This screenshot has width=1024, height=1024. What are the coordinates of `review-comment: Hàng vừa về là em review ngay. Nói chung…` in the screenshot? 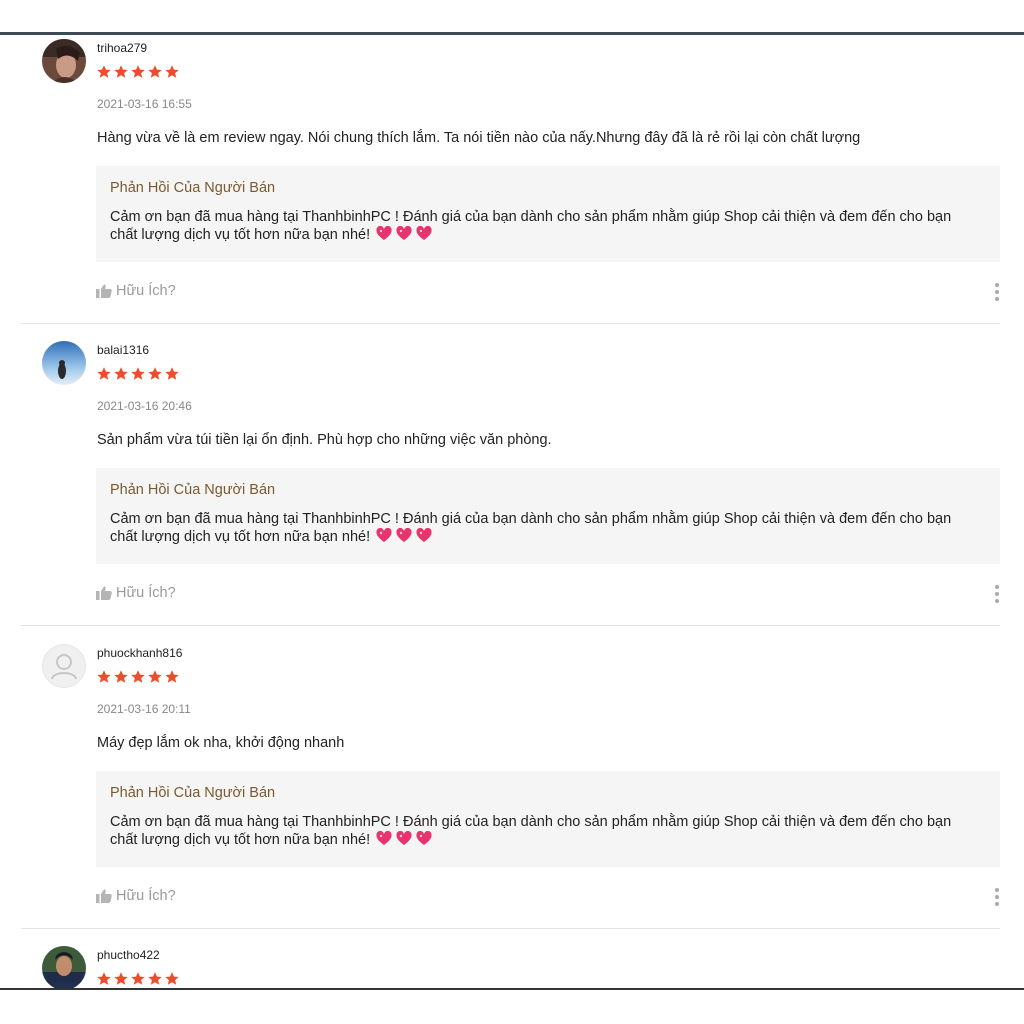 It's located at (479, 138).